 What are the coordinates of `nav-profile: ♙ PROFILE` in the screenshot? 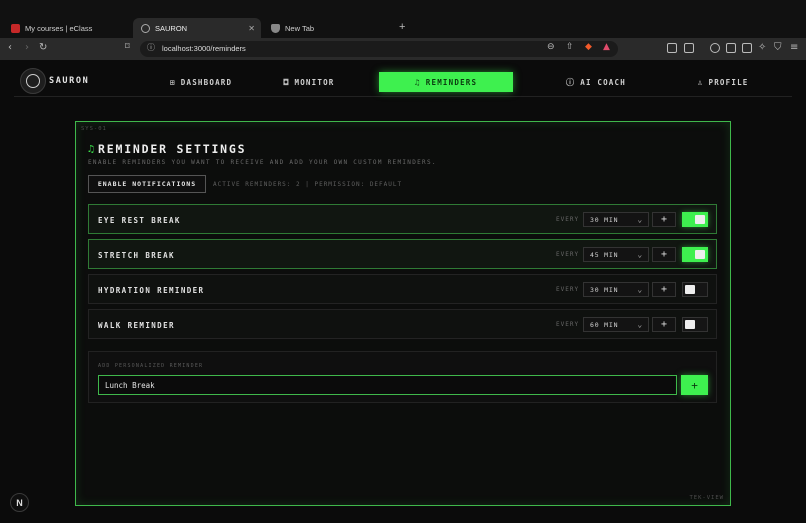 It's located at (723, 82).